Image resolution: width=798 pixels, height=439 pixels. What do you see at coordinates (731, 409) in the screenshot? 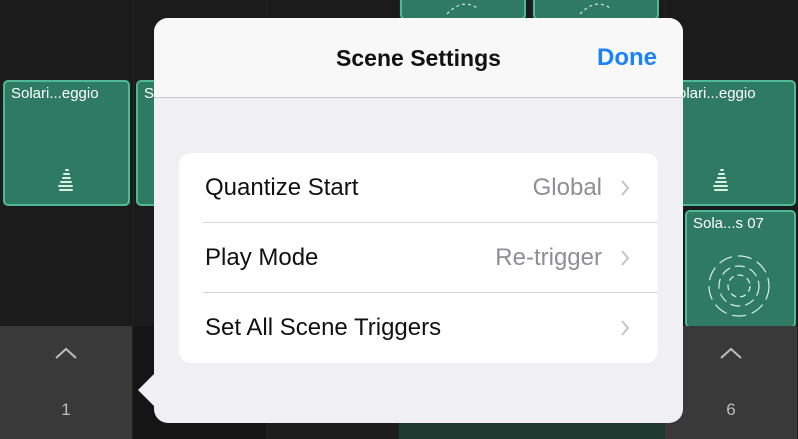
I see `scene-number: 6` at bounding box center [731, 409].